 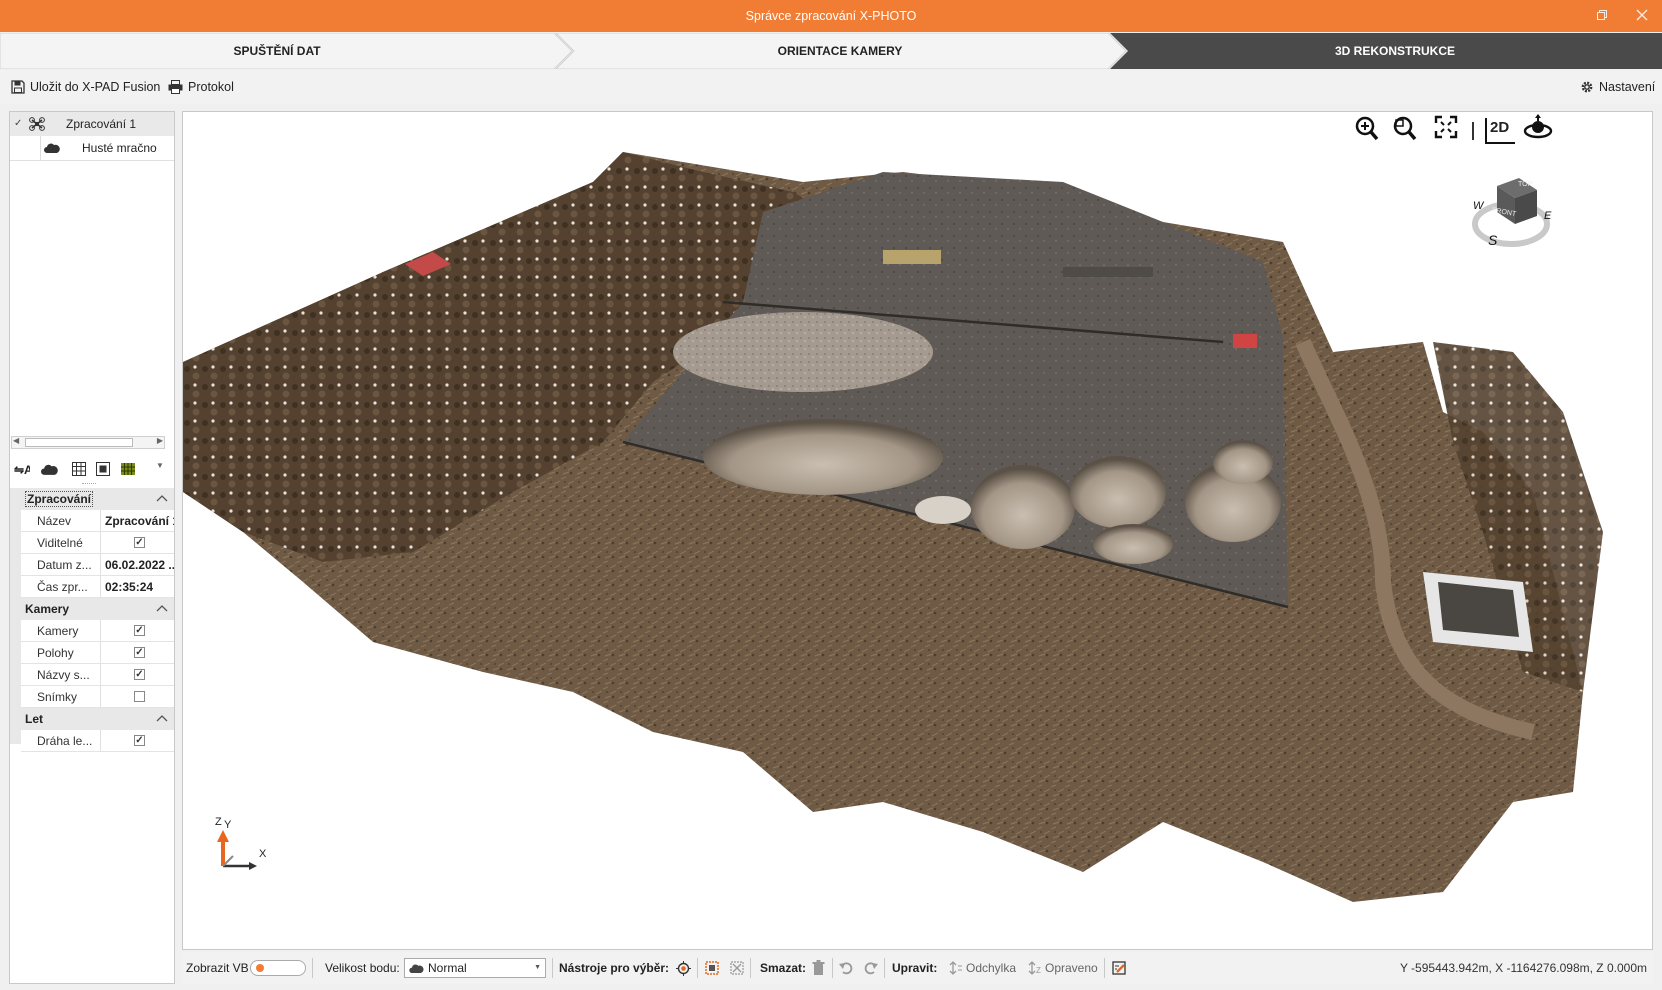 What do you see at coordinates (955, 968) in the screenshot?
I see `deviation-icon` at bounding box center [955, 968].